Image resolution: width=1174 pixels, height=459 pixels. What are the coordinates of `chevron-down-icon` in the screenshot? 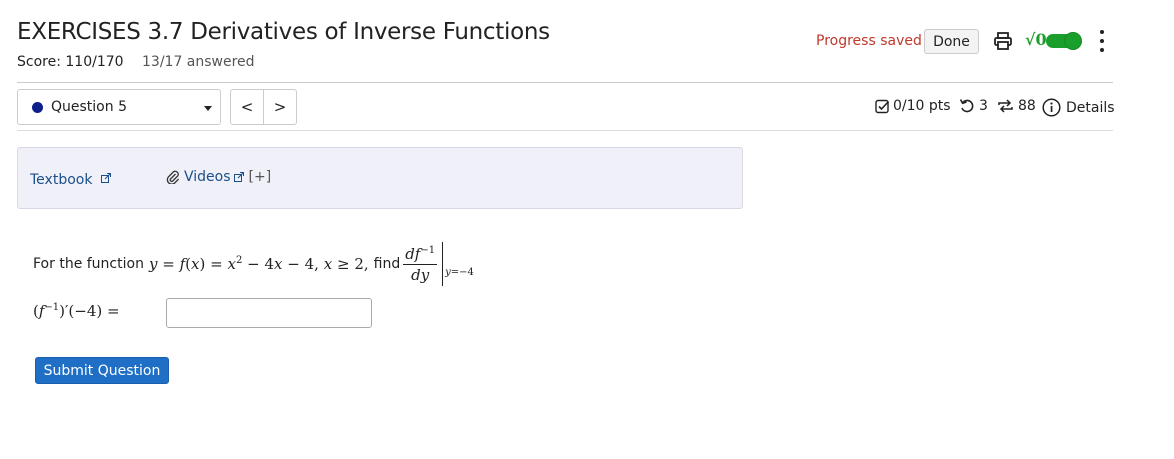 It's located at (208, 108).